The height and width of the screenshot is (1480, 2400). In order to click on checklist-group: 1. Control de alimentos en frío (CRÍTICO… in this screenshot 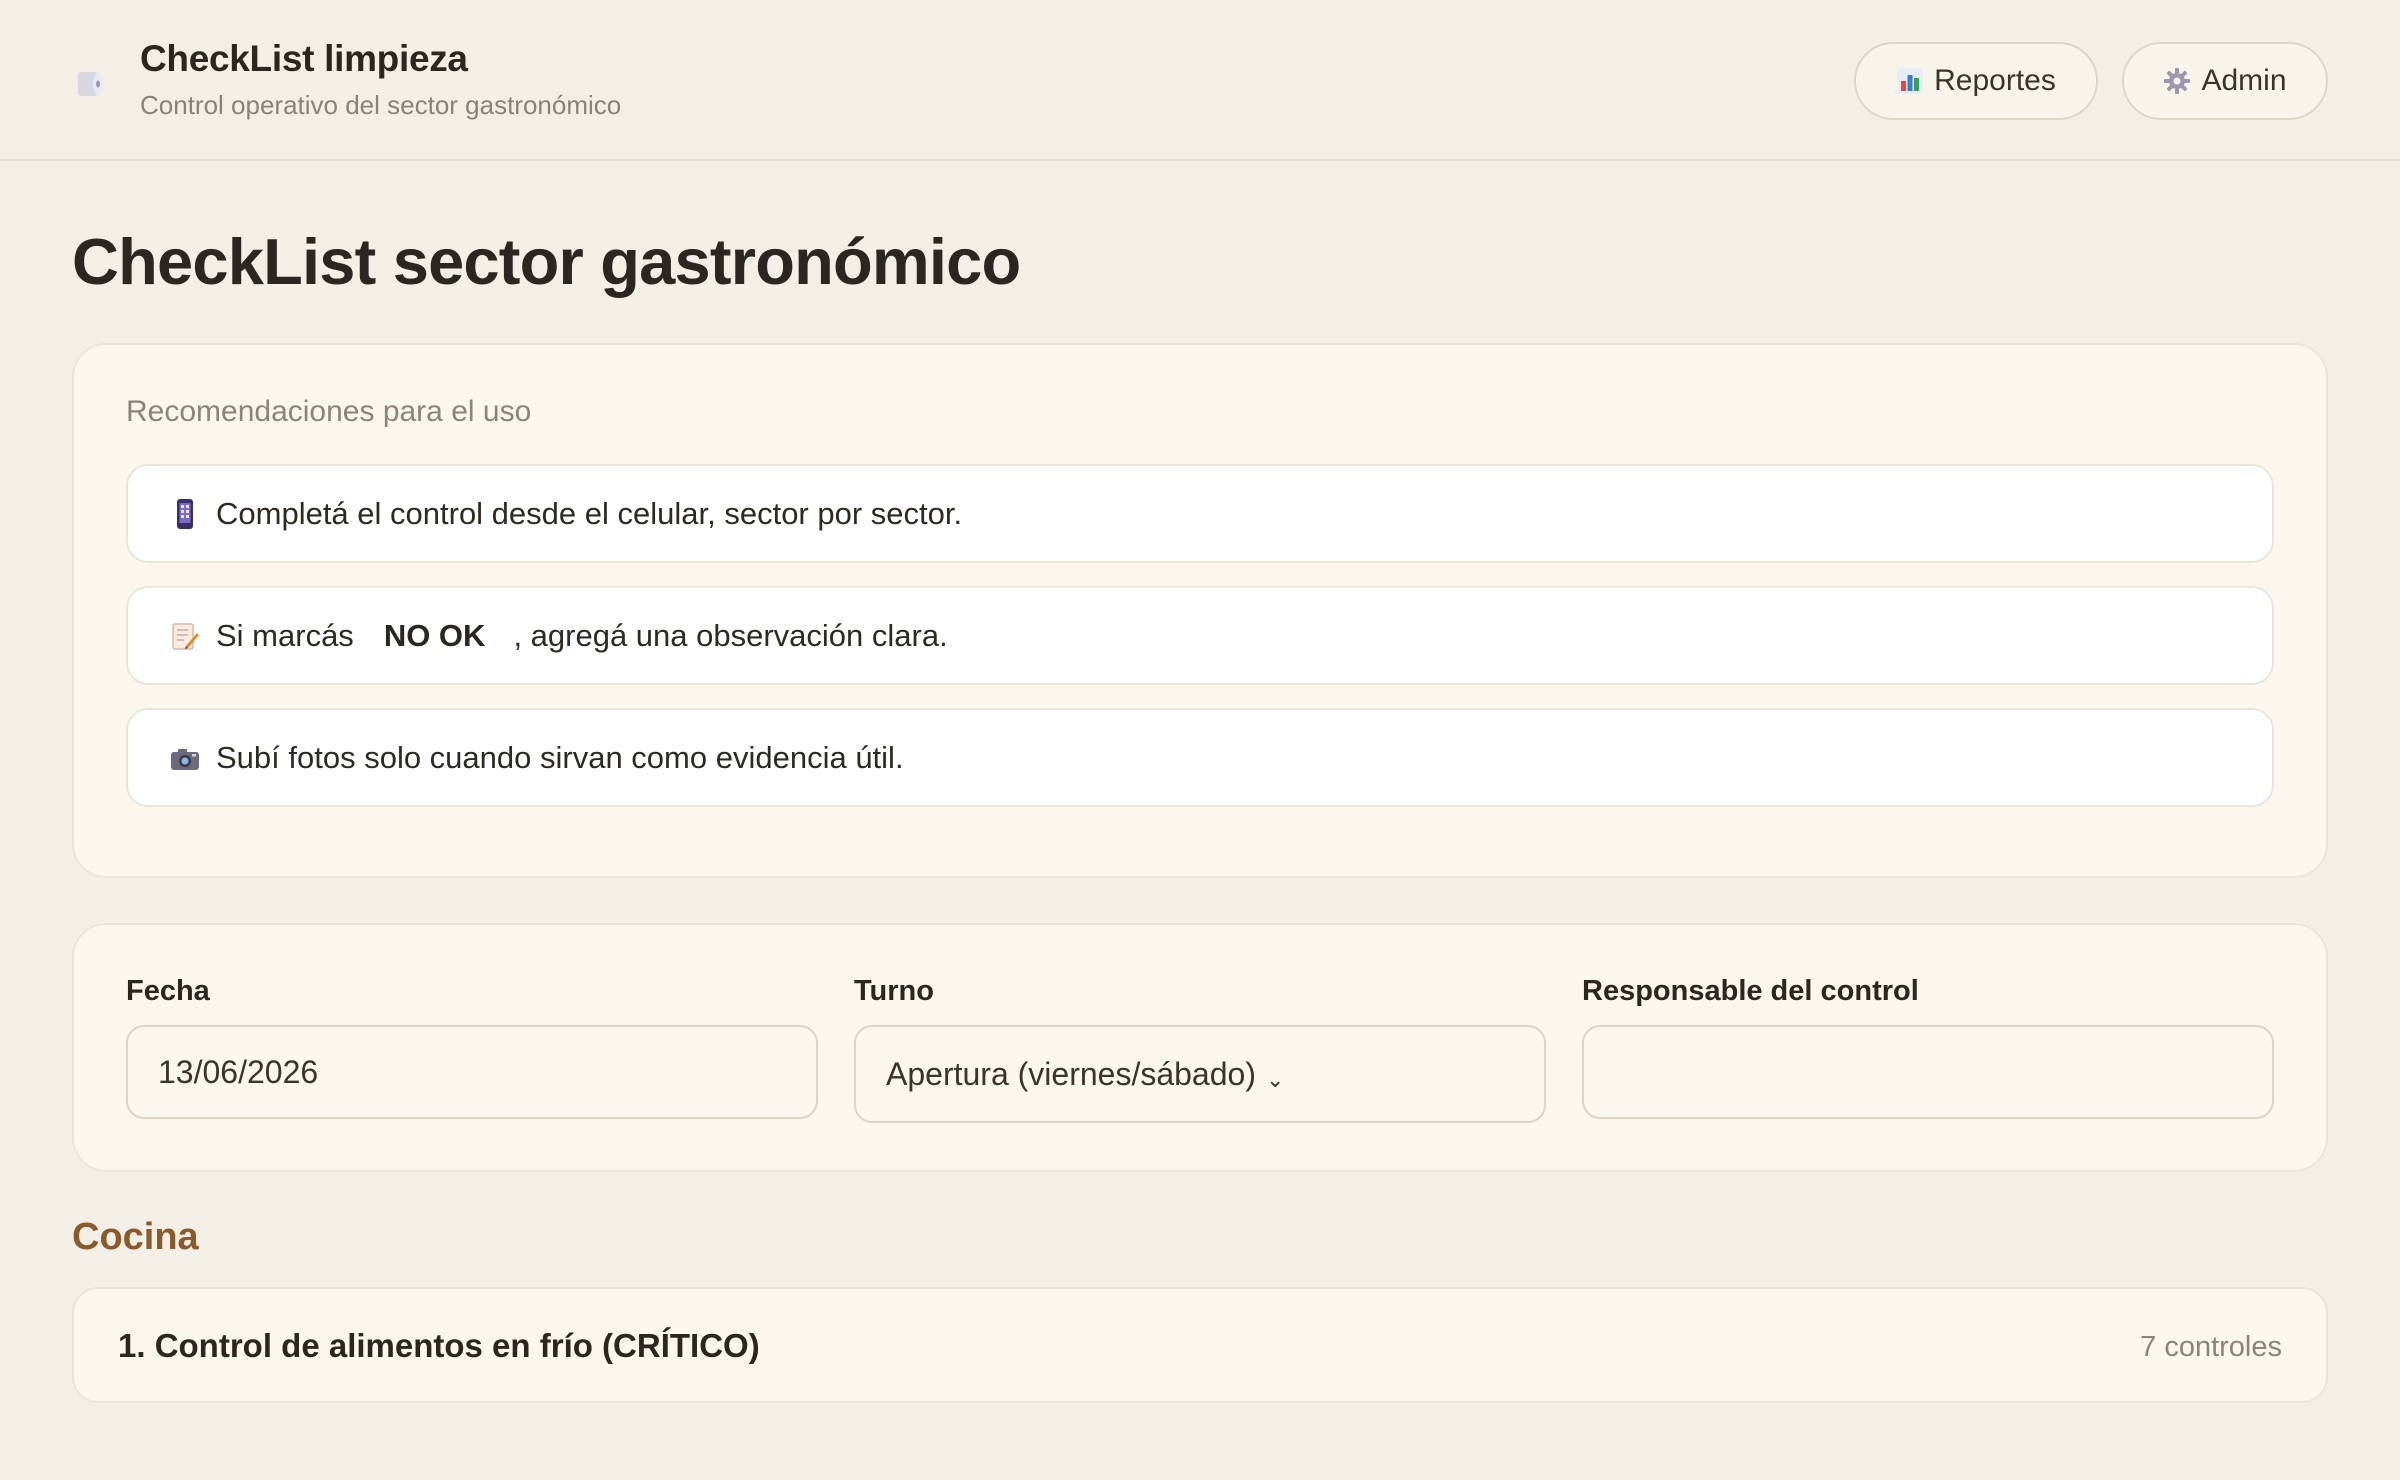, I will do `click(1200, 1345)`.